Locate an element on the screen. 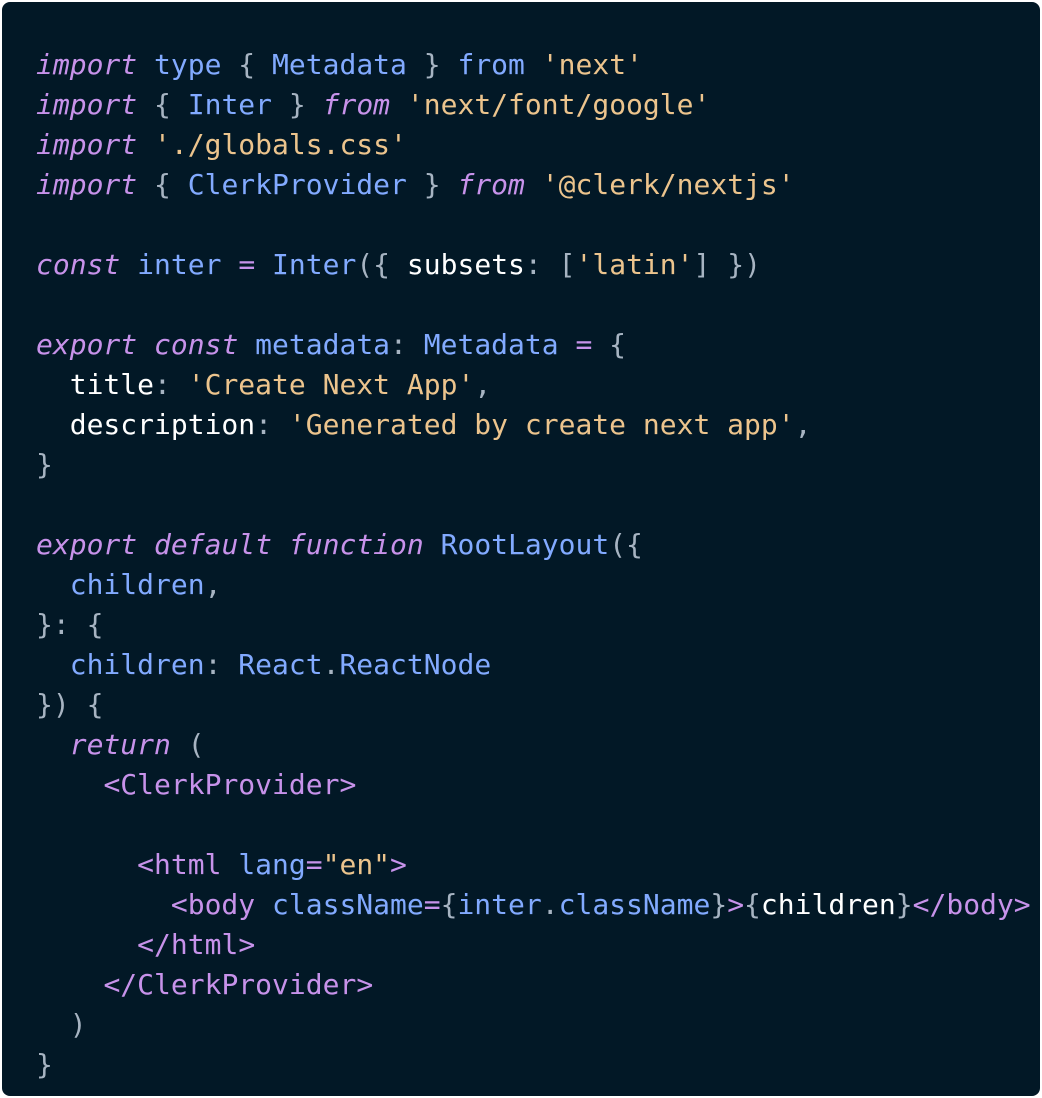  code-line: <ClerkProvider> is located at coordinates (538, 785).